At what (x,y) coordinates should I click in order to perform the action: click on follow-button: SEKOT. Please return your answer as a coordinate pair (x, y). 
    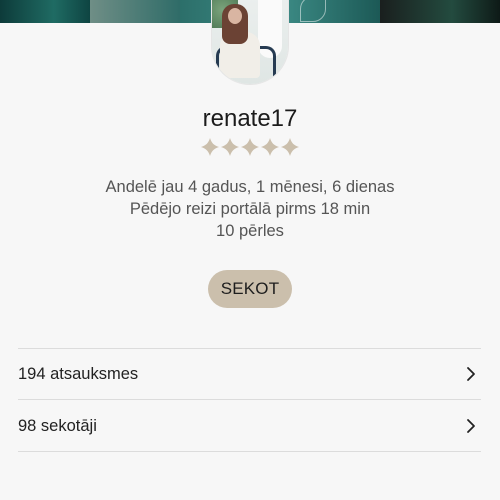
    Looking at the image, I should click on (250, 289).